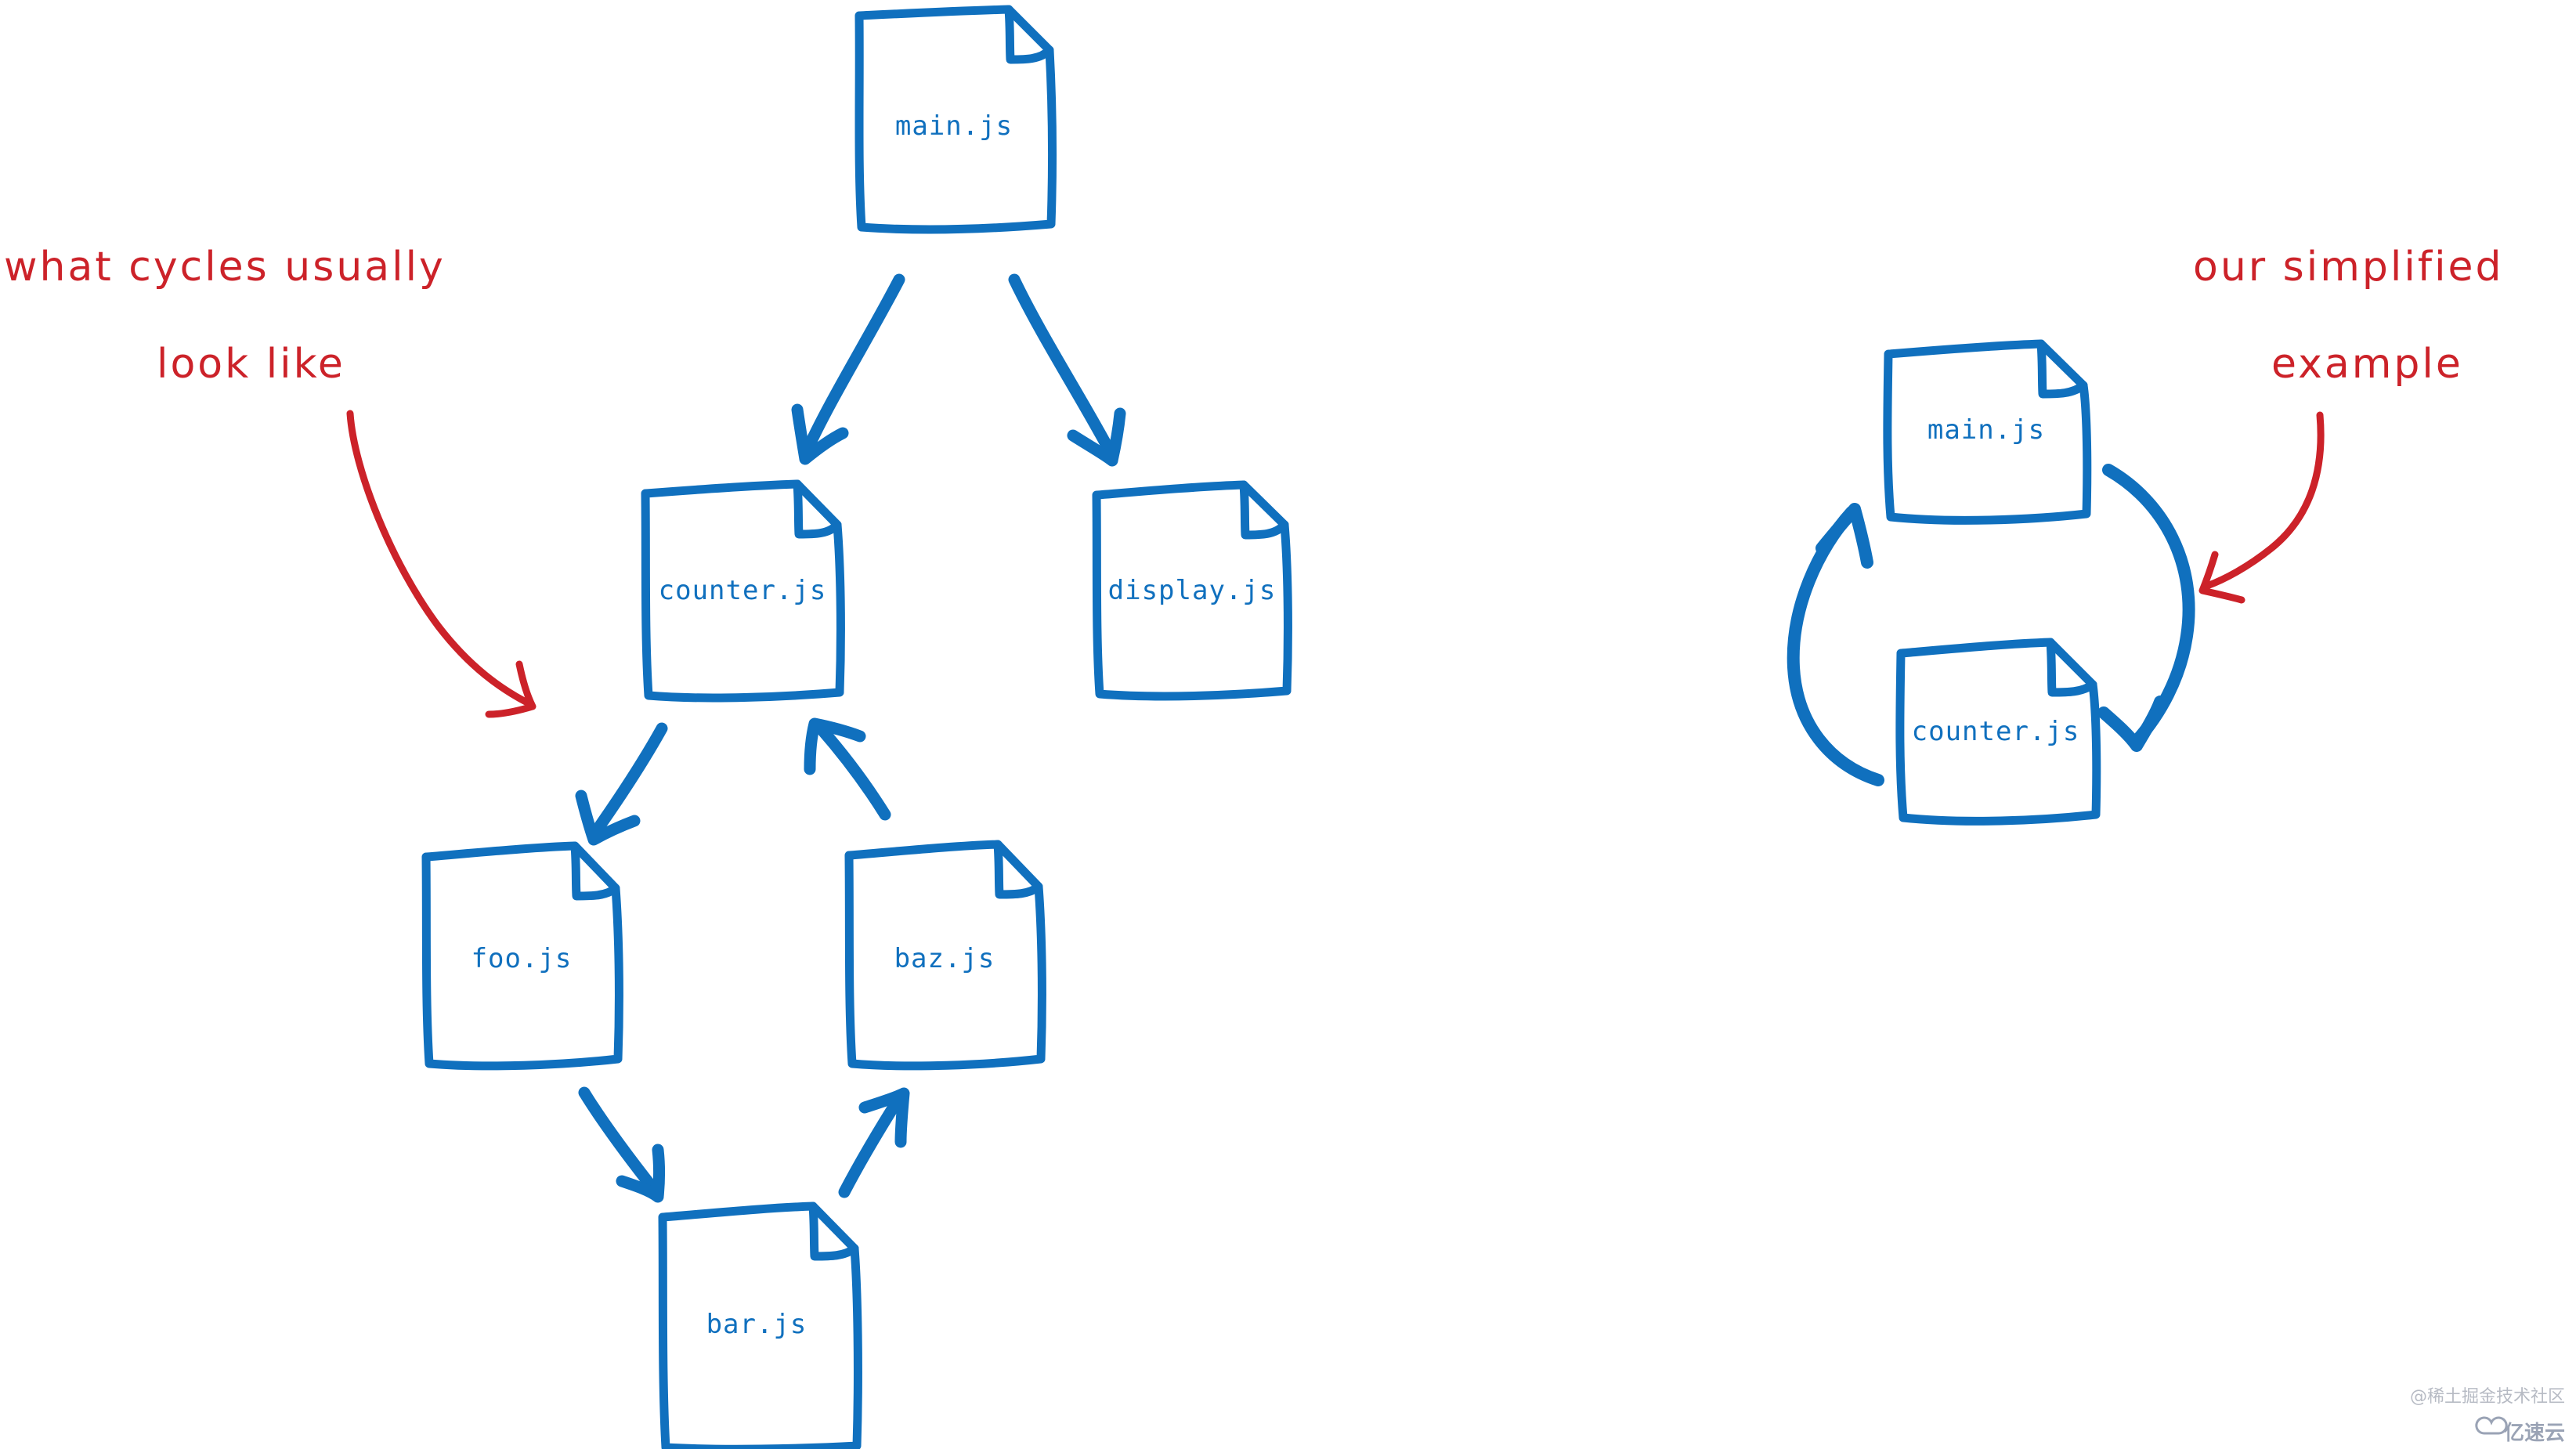  I want to click on annotation-right-line2: example, so click(2367, 364).